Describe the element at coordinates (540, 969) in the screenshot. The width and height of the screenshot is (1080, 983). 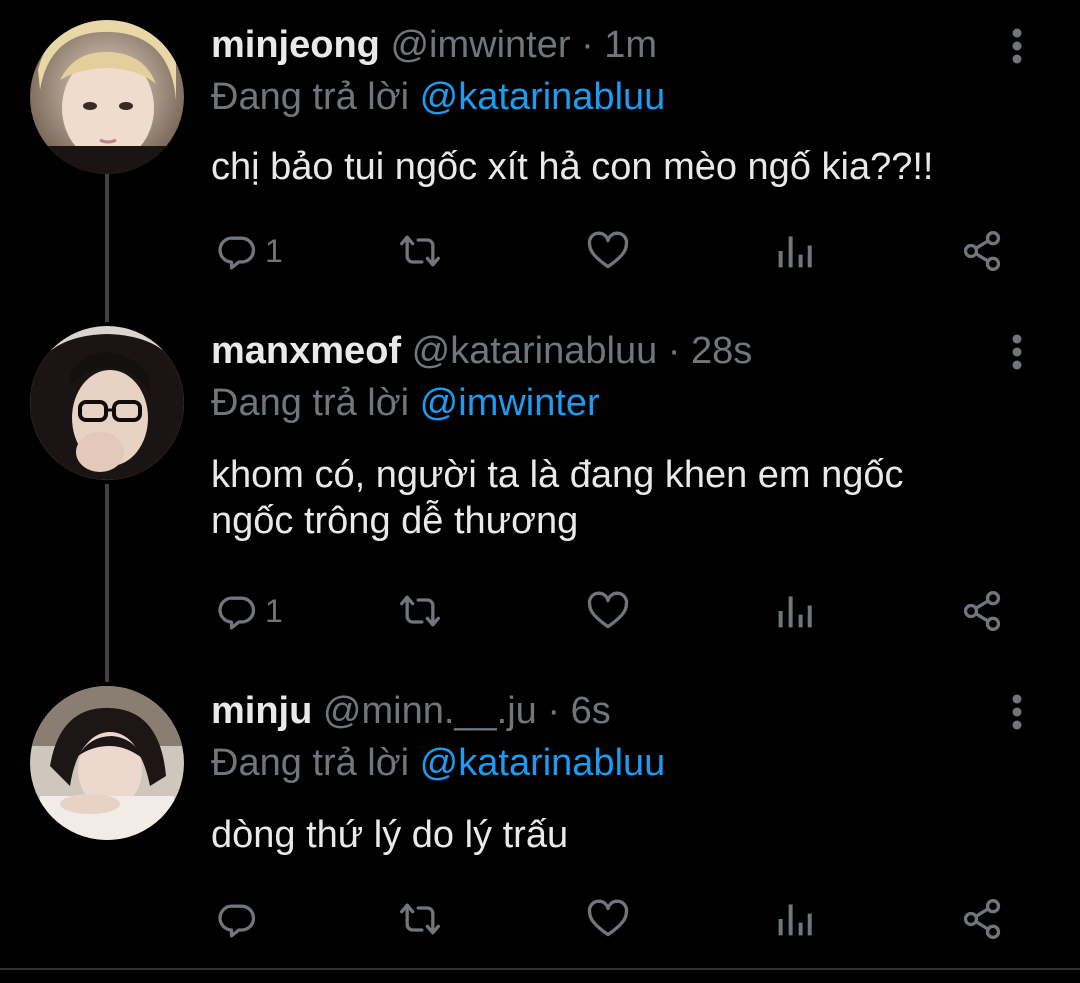
I see `divider` at that location.